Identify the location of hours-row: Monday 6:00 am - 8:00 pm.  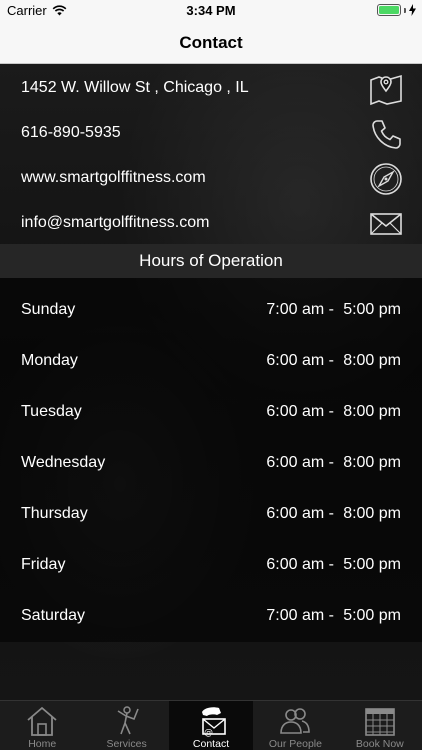
(211, 362).